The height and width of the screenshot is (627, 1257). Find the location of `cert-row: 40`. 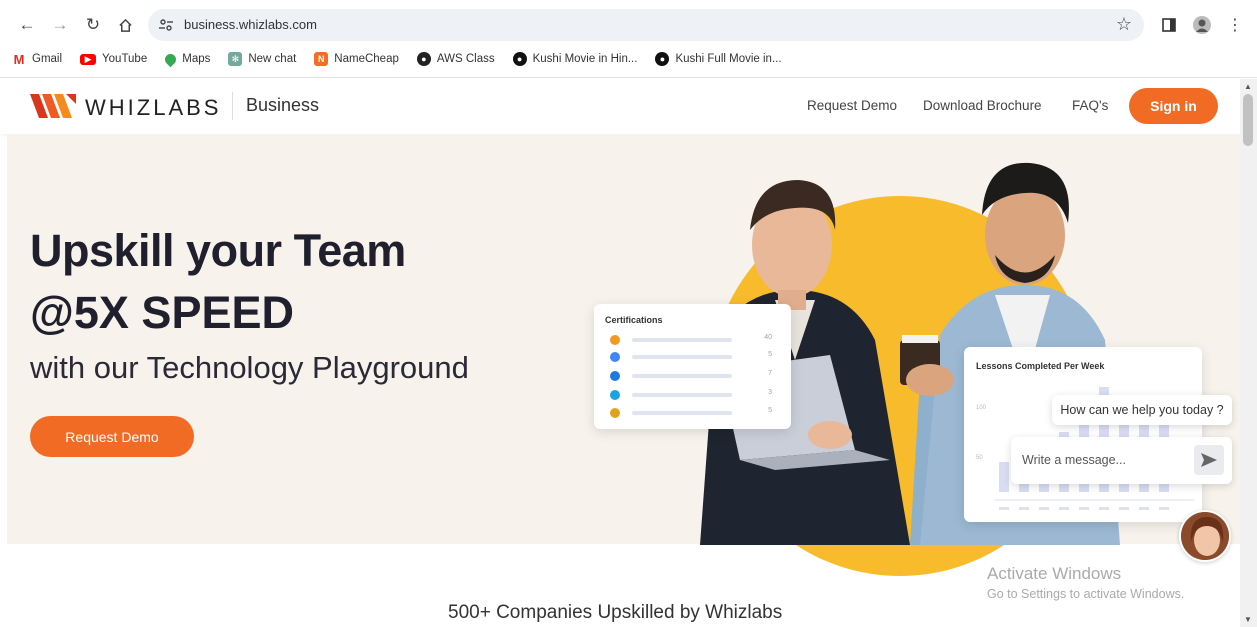

cert-row: 40 is located at coordinates (693, 340).